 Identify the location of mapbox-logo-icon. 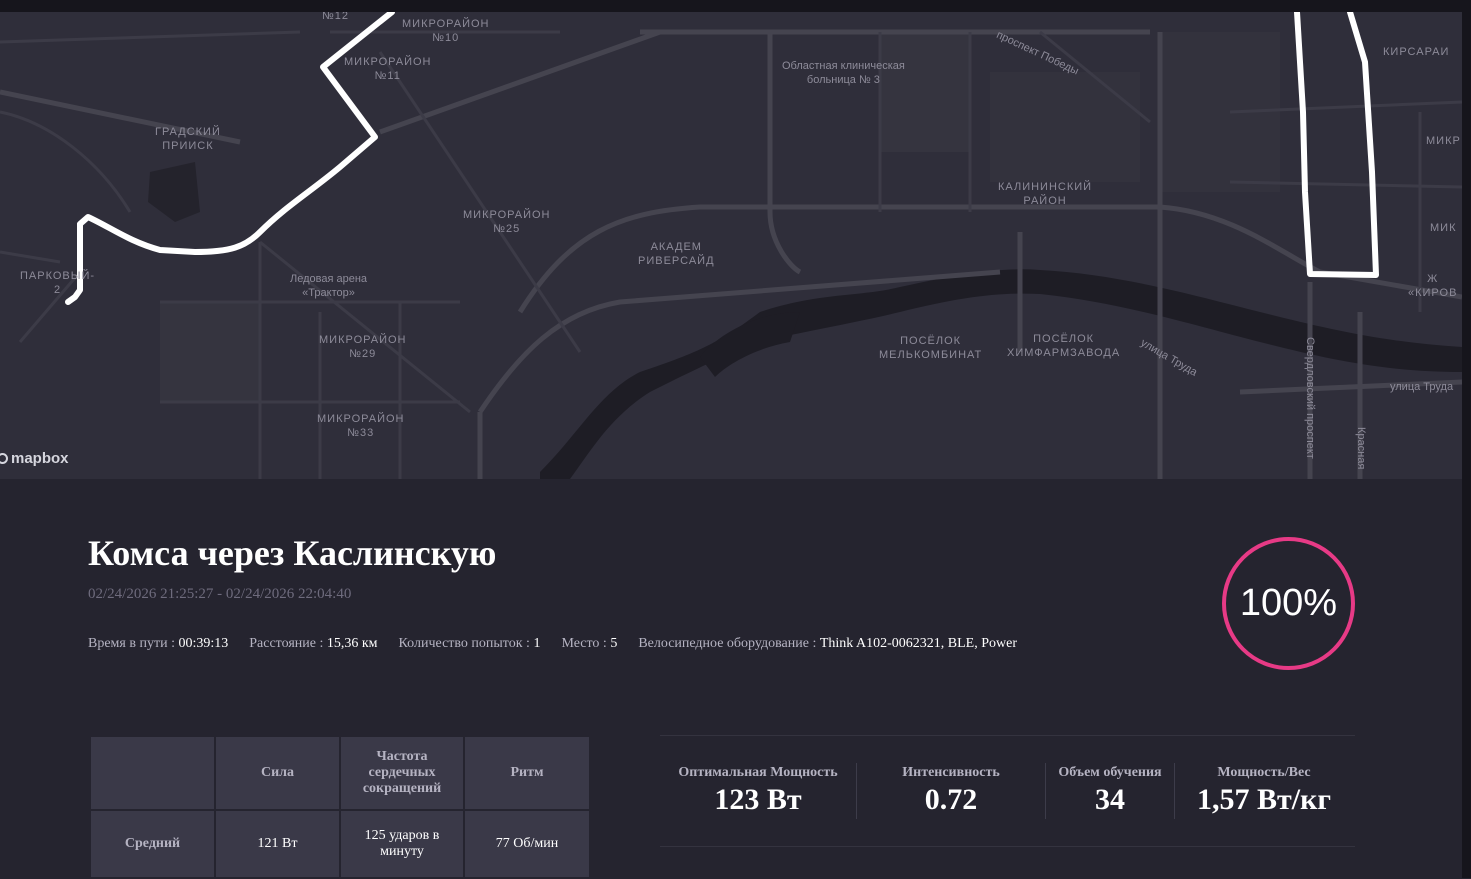
(4, 458).